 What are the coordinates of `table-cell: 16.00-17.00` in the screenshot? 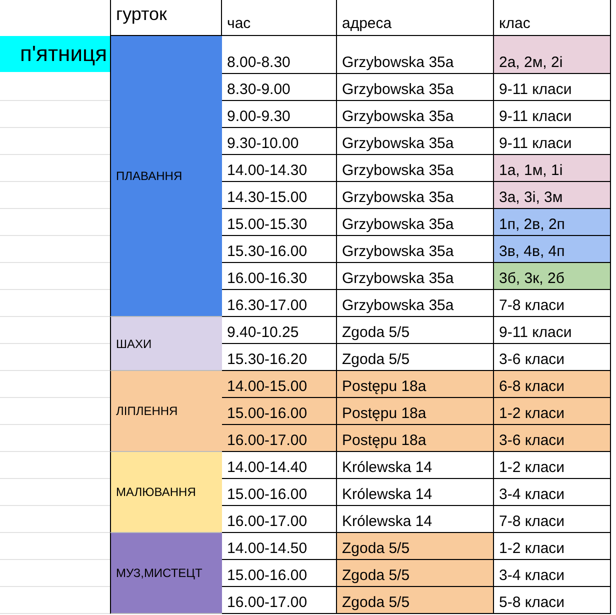 It's located at (279, 438).